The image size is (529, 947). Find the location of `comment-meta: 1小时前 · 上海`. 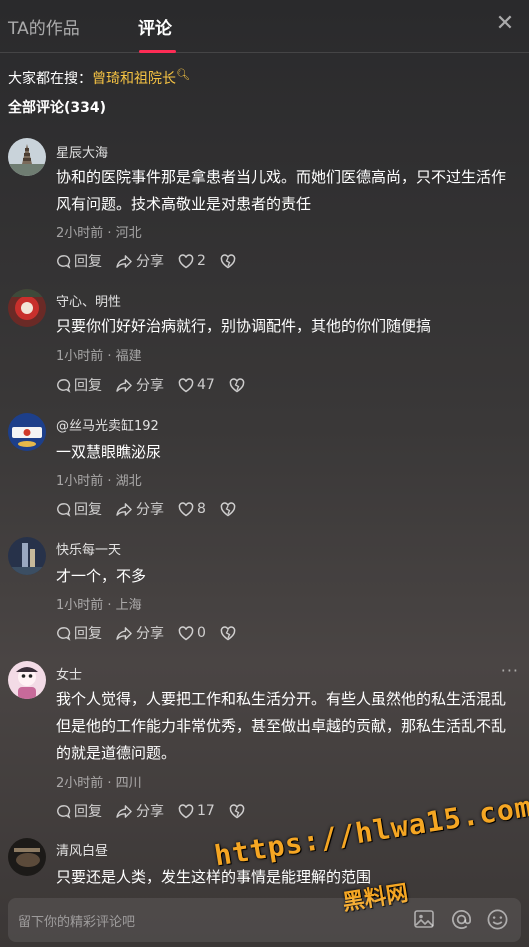

comment-meta: 1小时前 · 上海 is located at coordinates (99, 605).